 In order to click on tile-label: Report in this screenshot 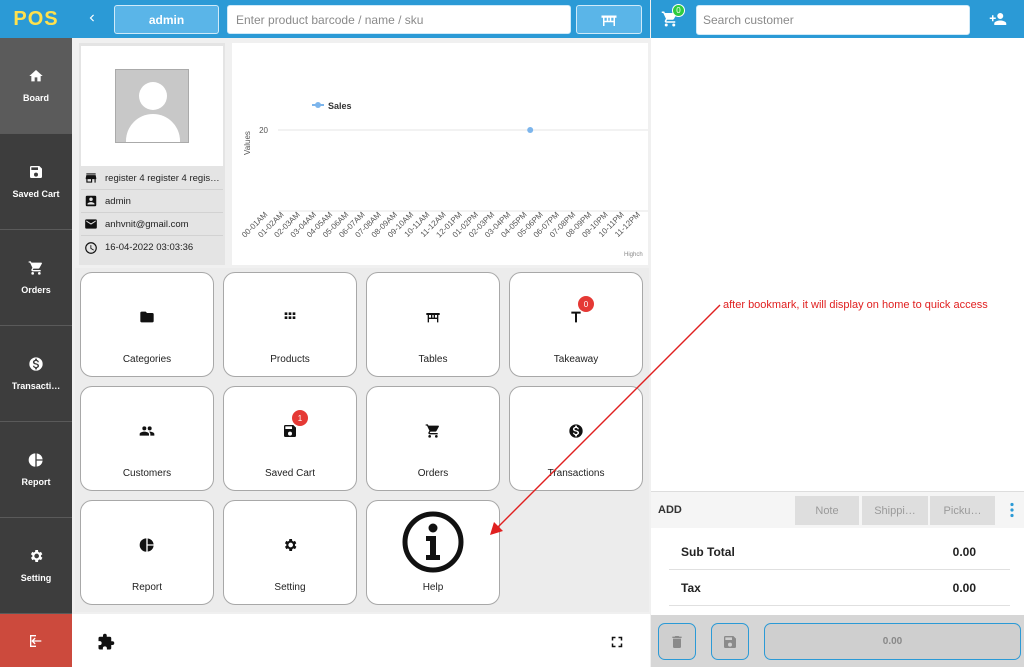, I will do `click(146, 587)`.